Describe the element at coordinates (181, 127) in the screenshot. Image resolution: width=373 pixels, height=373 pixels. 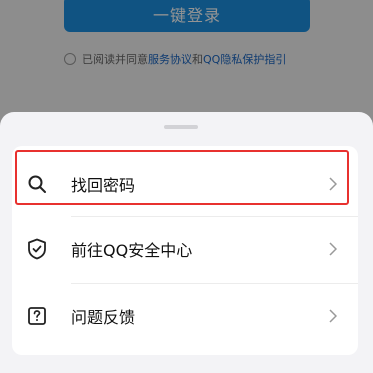
I see `sheet-drag-handle` at that location.